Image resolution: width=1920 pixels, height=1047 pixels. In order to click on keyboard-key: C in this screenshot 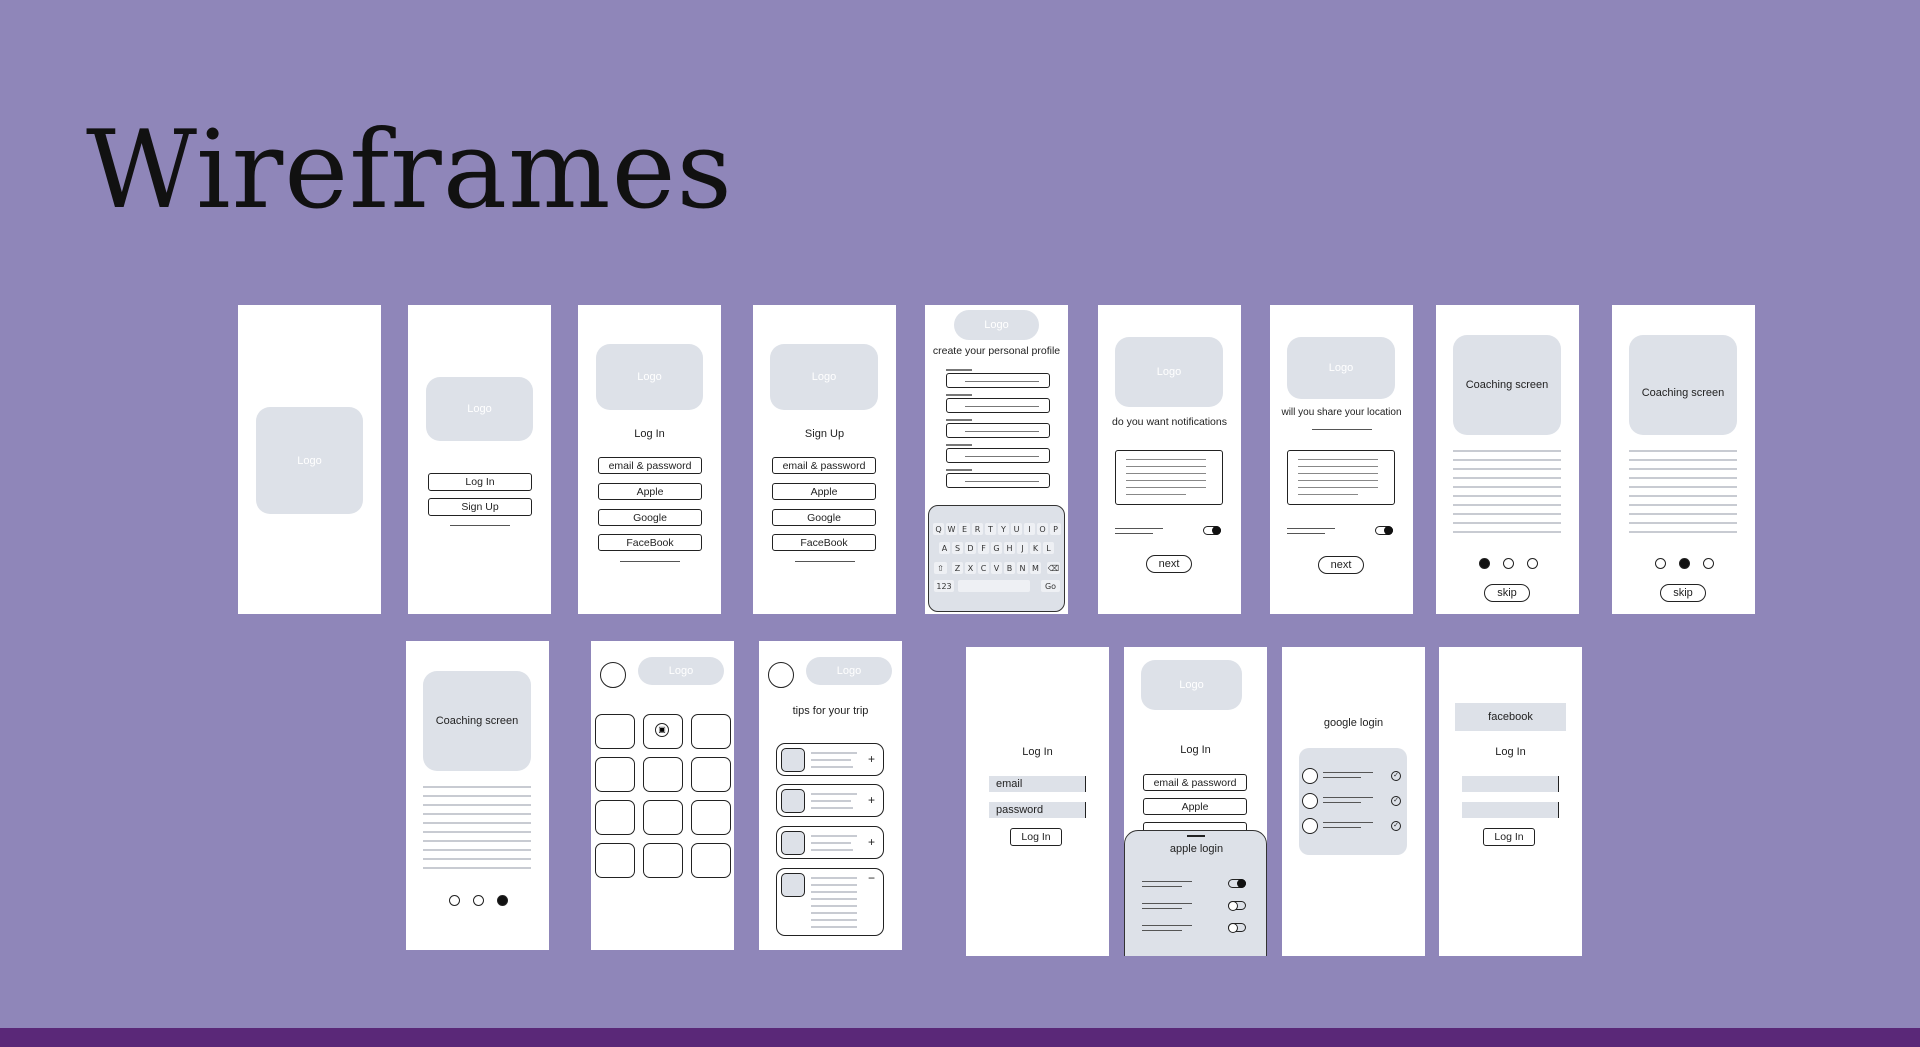, I will do `click(983, 568)`.